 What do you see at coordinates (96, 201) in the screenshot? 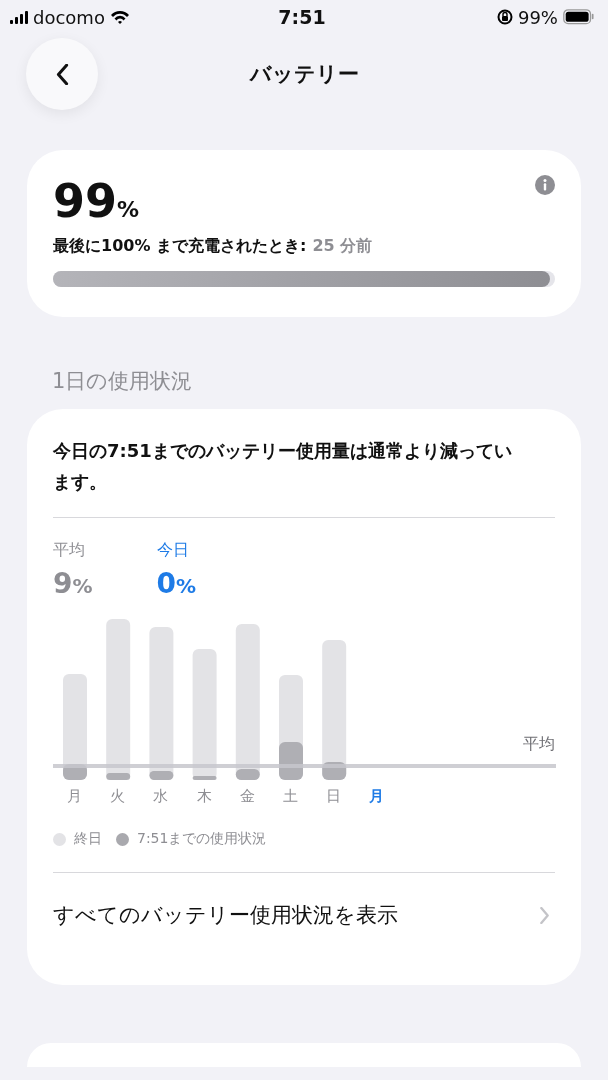
I see `battery-percentage: 99%` at bounding box center [96, 201].